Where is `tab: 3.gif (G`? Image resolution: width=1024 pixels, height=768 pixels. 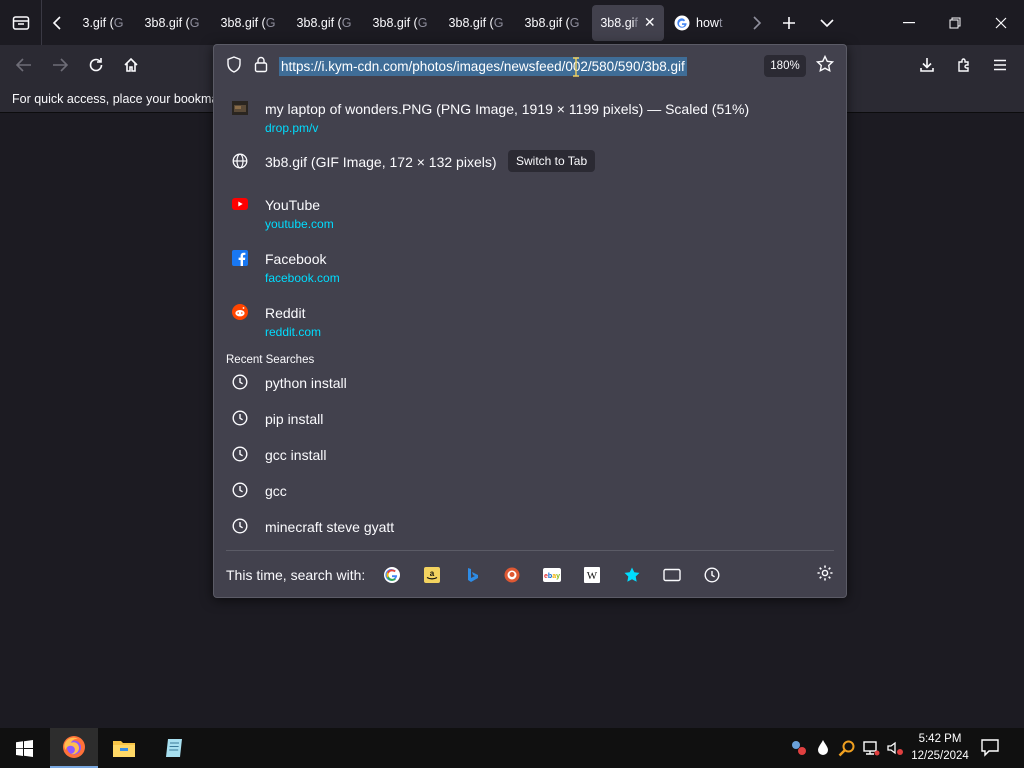
tab: 3.gif (G is located at coordinates (103, 23).